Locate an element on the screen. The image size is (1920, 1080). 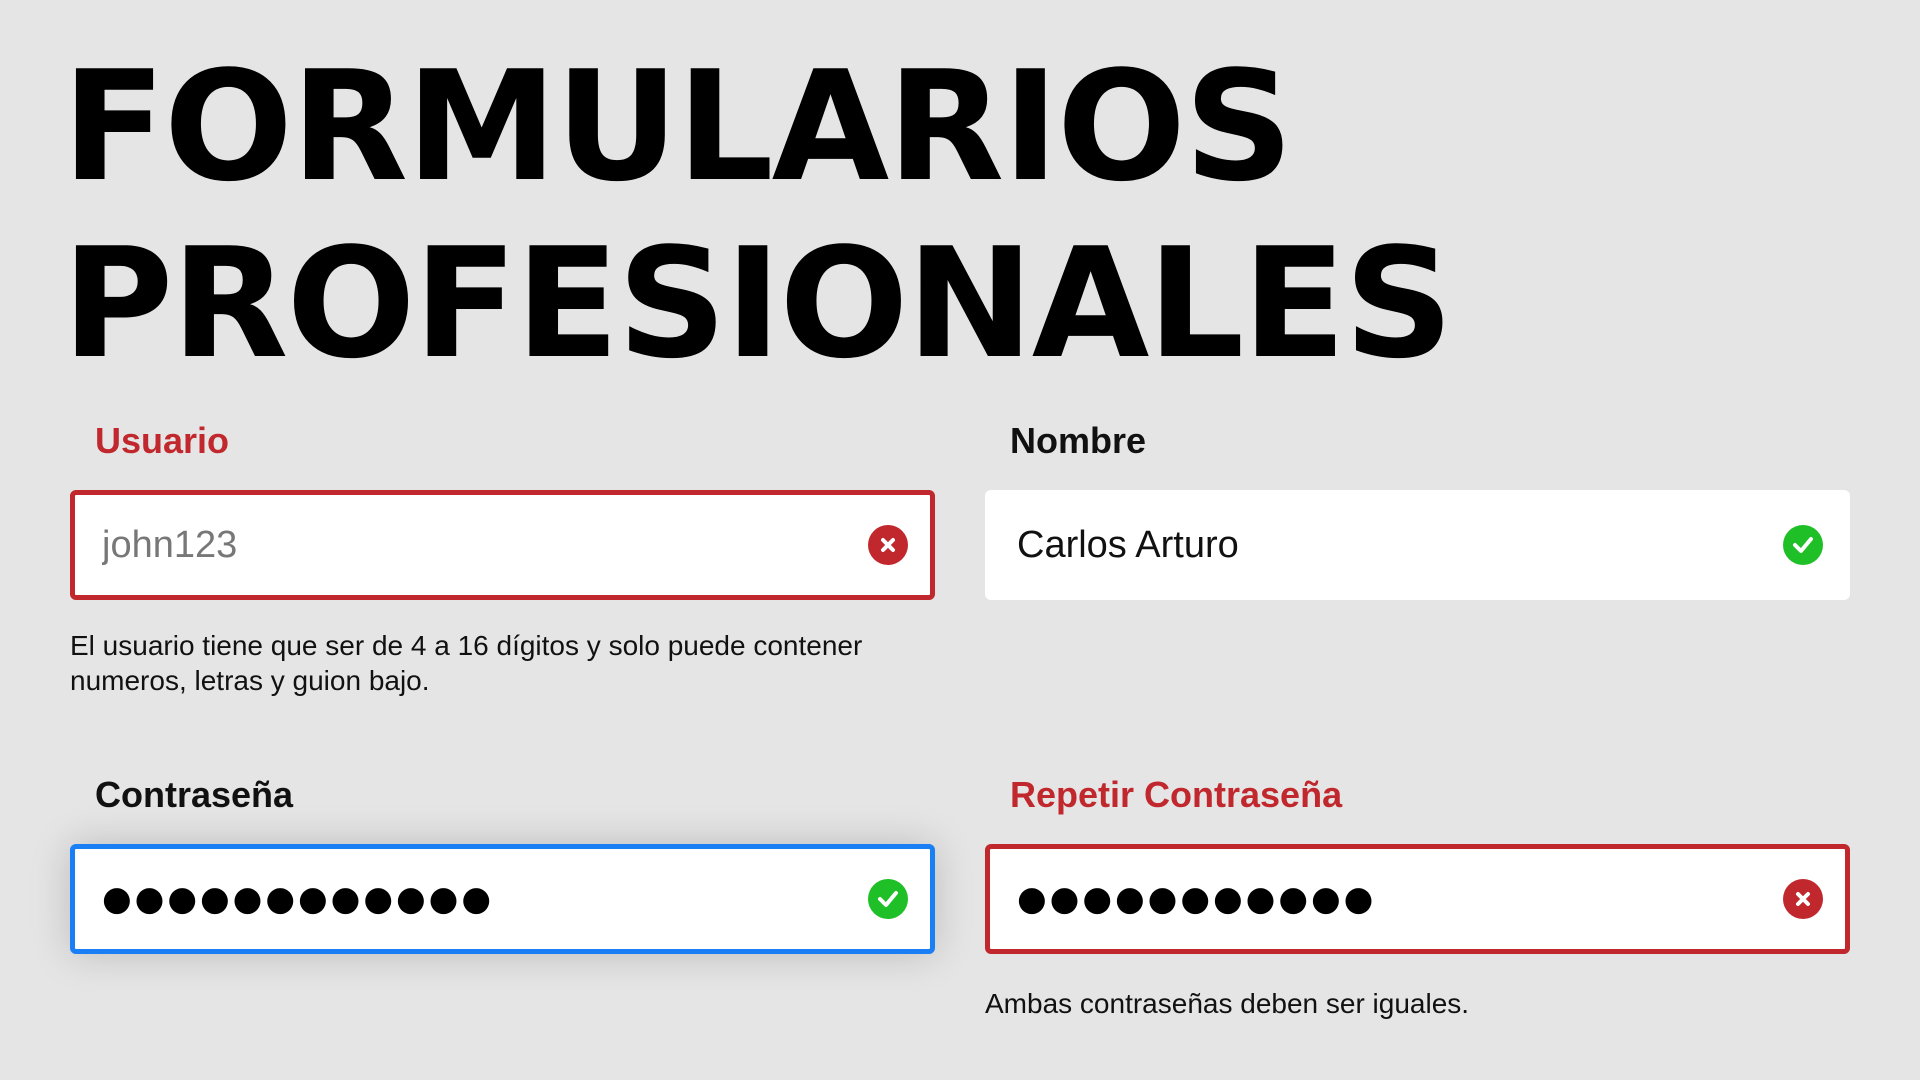
usuario-input-box is located at coordinates (502, 545).